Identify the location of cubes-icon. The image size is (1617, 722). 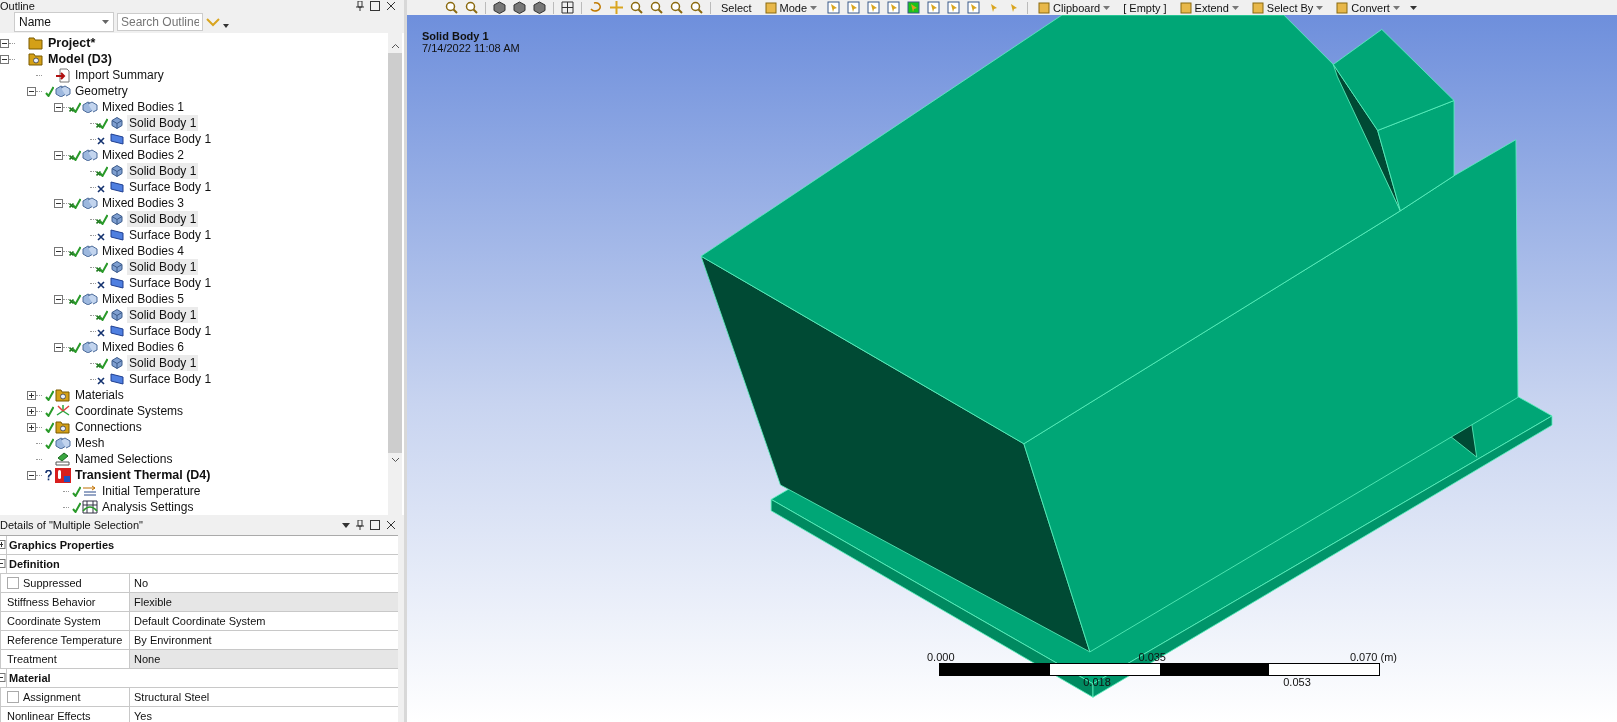
(89, 107).